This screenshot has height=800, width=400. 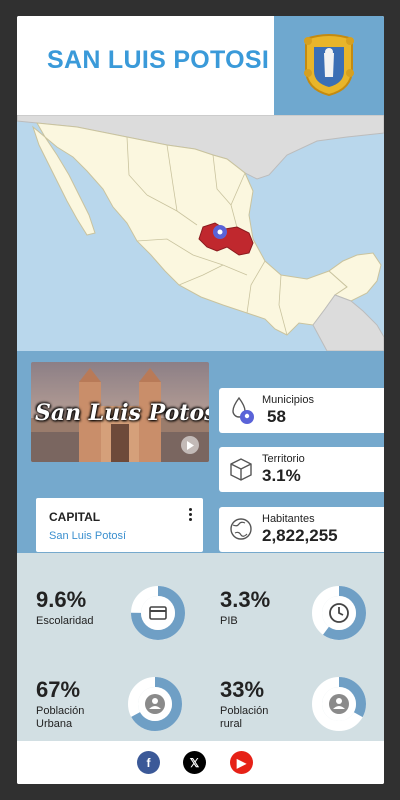 I want to click on donut-poblacion-rural, so click(x=339, y=704).